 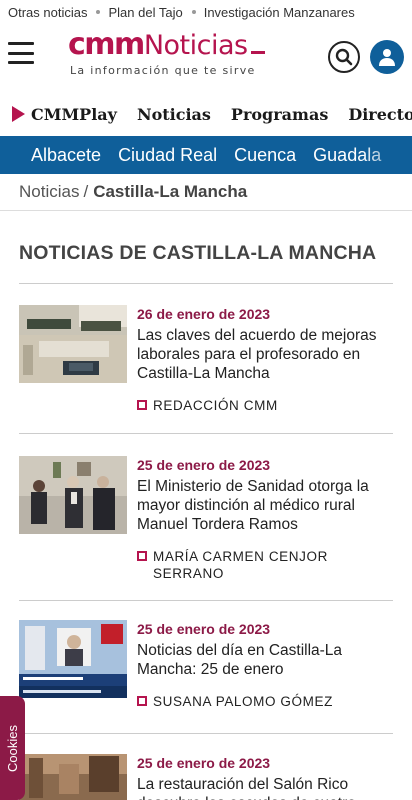 I want to click on breadcrumb-root: Noticias, so click(x=49, y=192).